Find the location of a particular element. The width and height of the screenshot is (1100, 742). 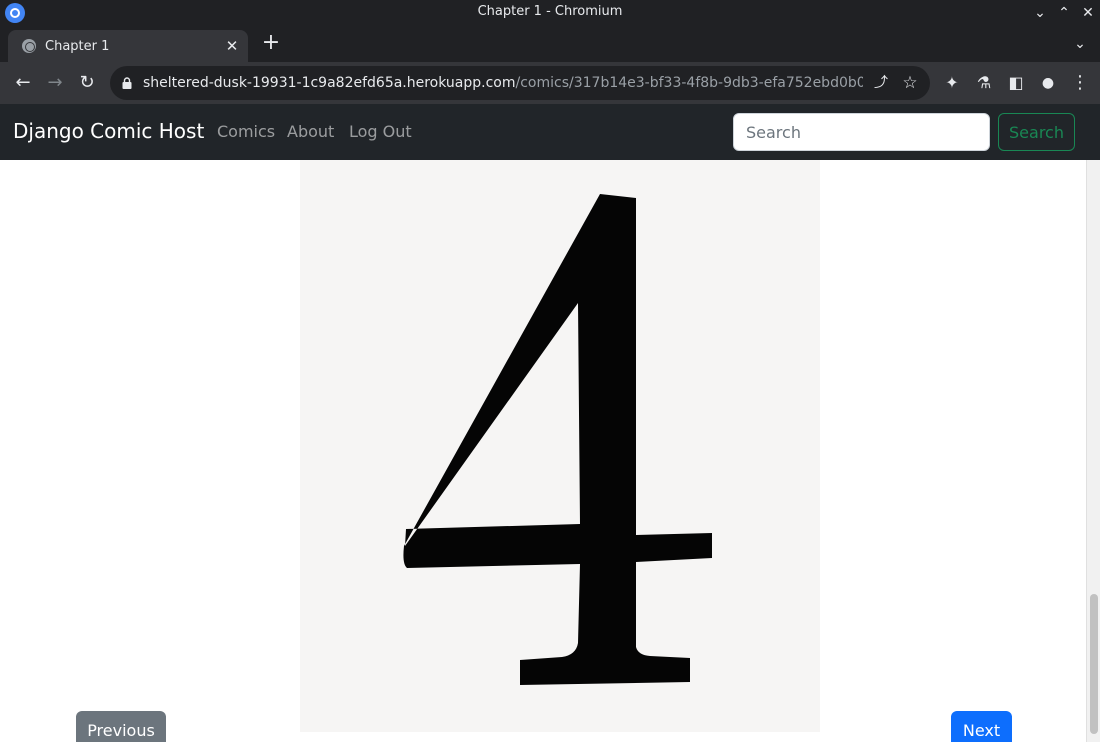

nav-link-log-out: Log Out is located at coordinates (380, 131).